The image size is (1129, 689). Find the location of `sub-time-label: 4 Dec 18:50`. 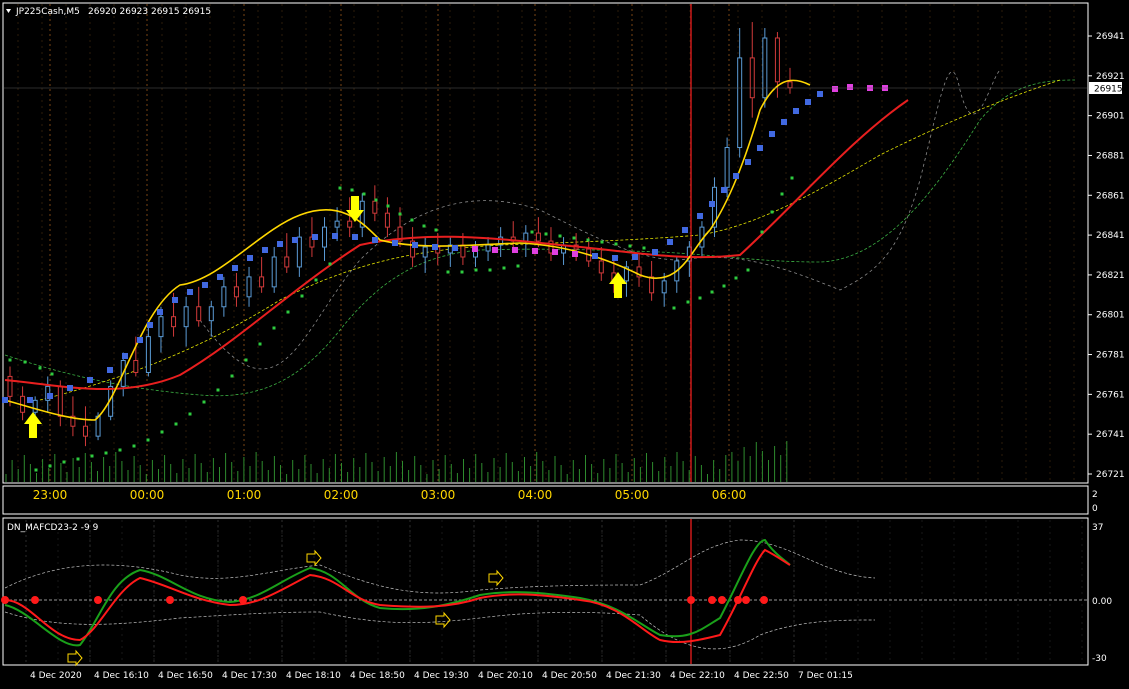

sub-time-label: 4 Dec 18:50 is located at coordinates (377, 676).